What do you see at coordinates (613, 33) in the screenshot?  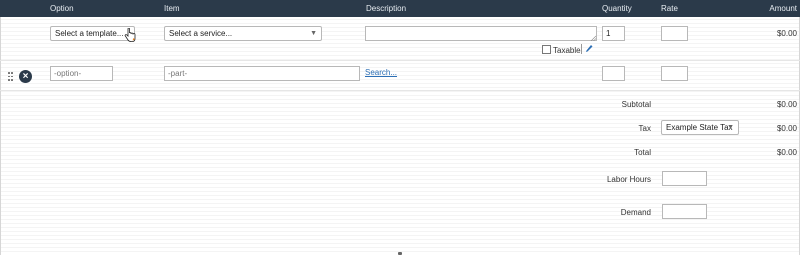 I see `quantity-input` at bounding box center [613, 33].